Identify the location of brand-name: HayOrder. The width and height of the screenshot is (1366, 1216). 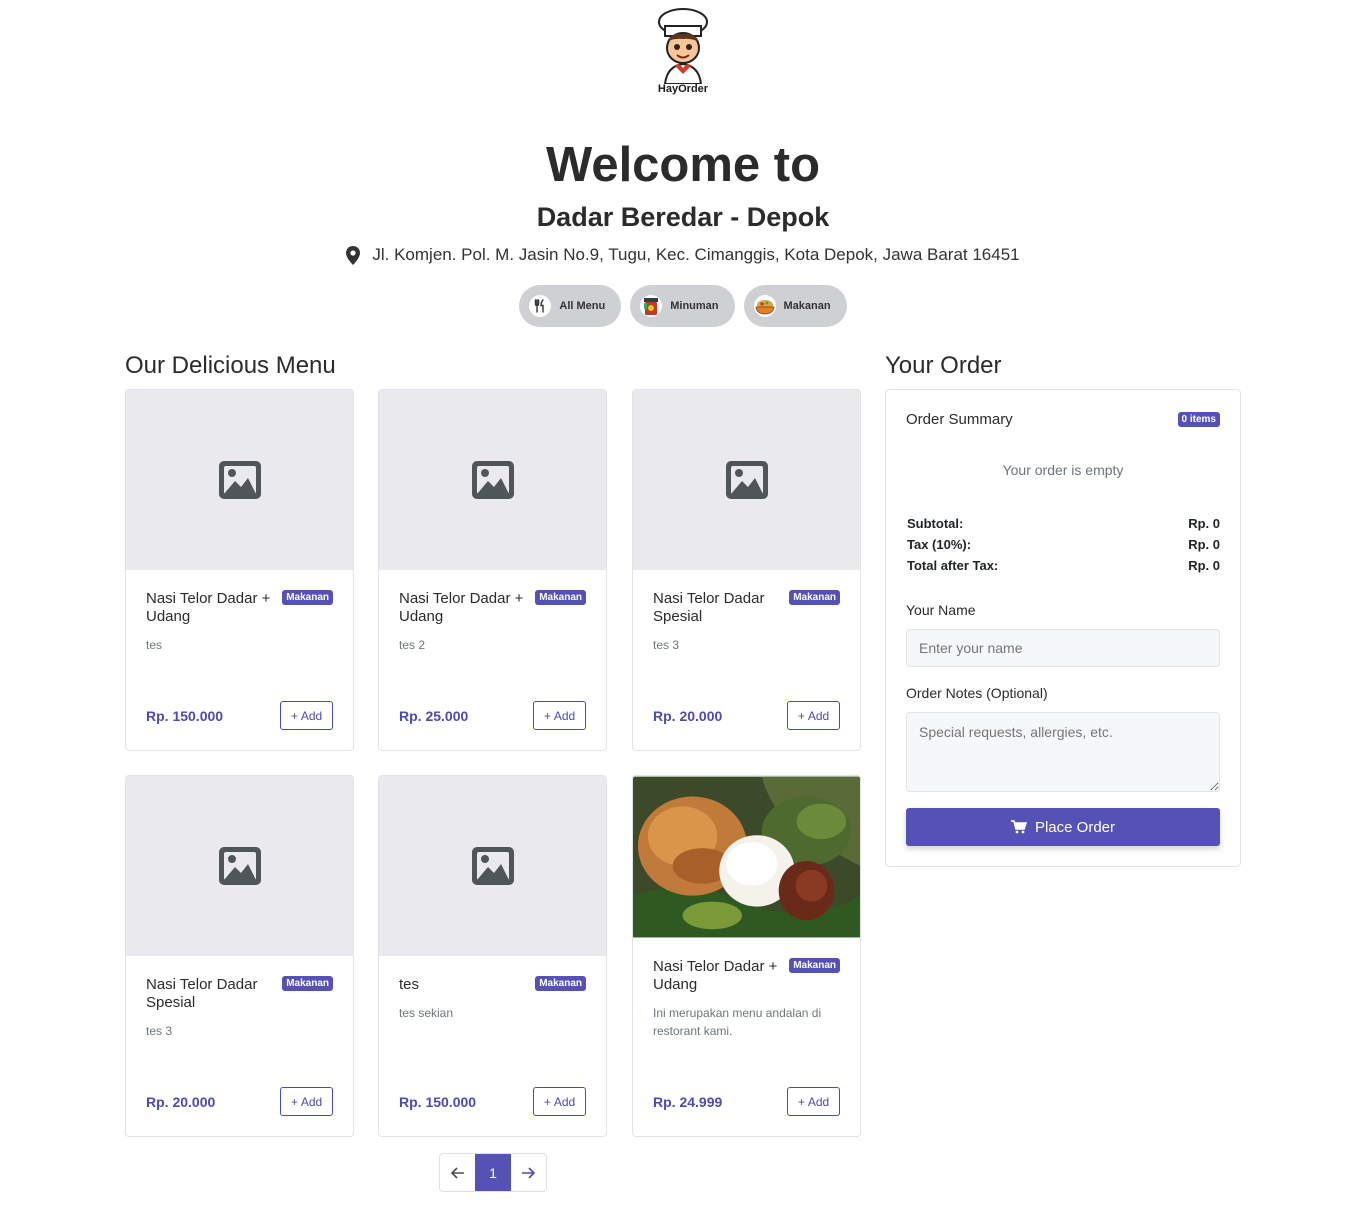
(683, 89).